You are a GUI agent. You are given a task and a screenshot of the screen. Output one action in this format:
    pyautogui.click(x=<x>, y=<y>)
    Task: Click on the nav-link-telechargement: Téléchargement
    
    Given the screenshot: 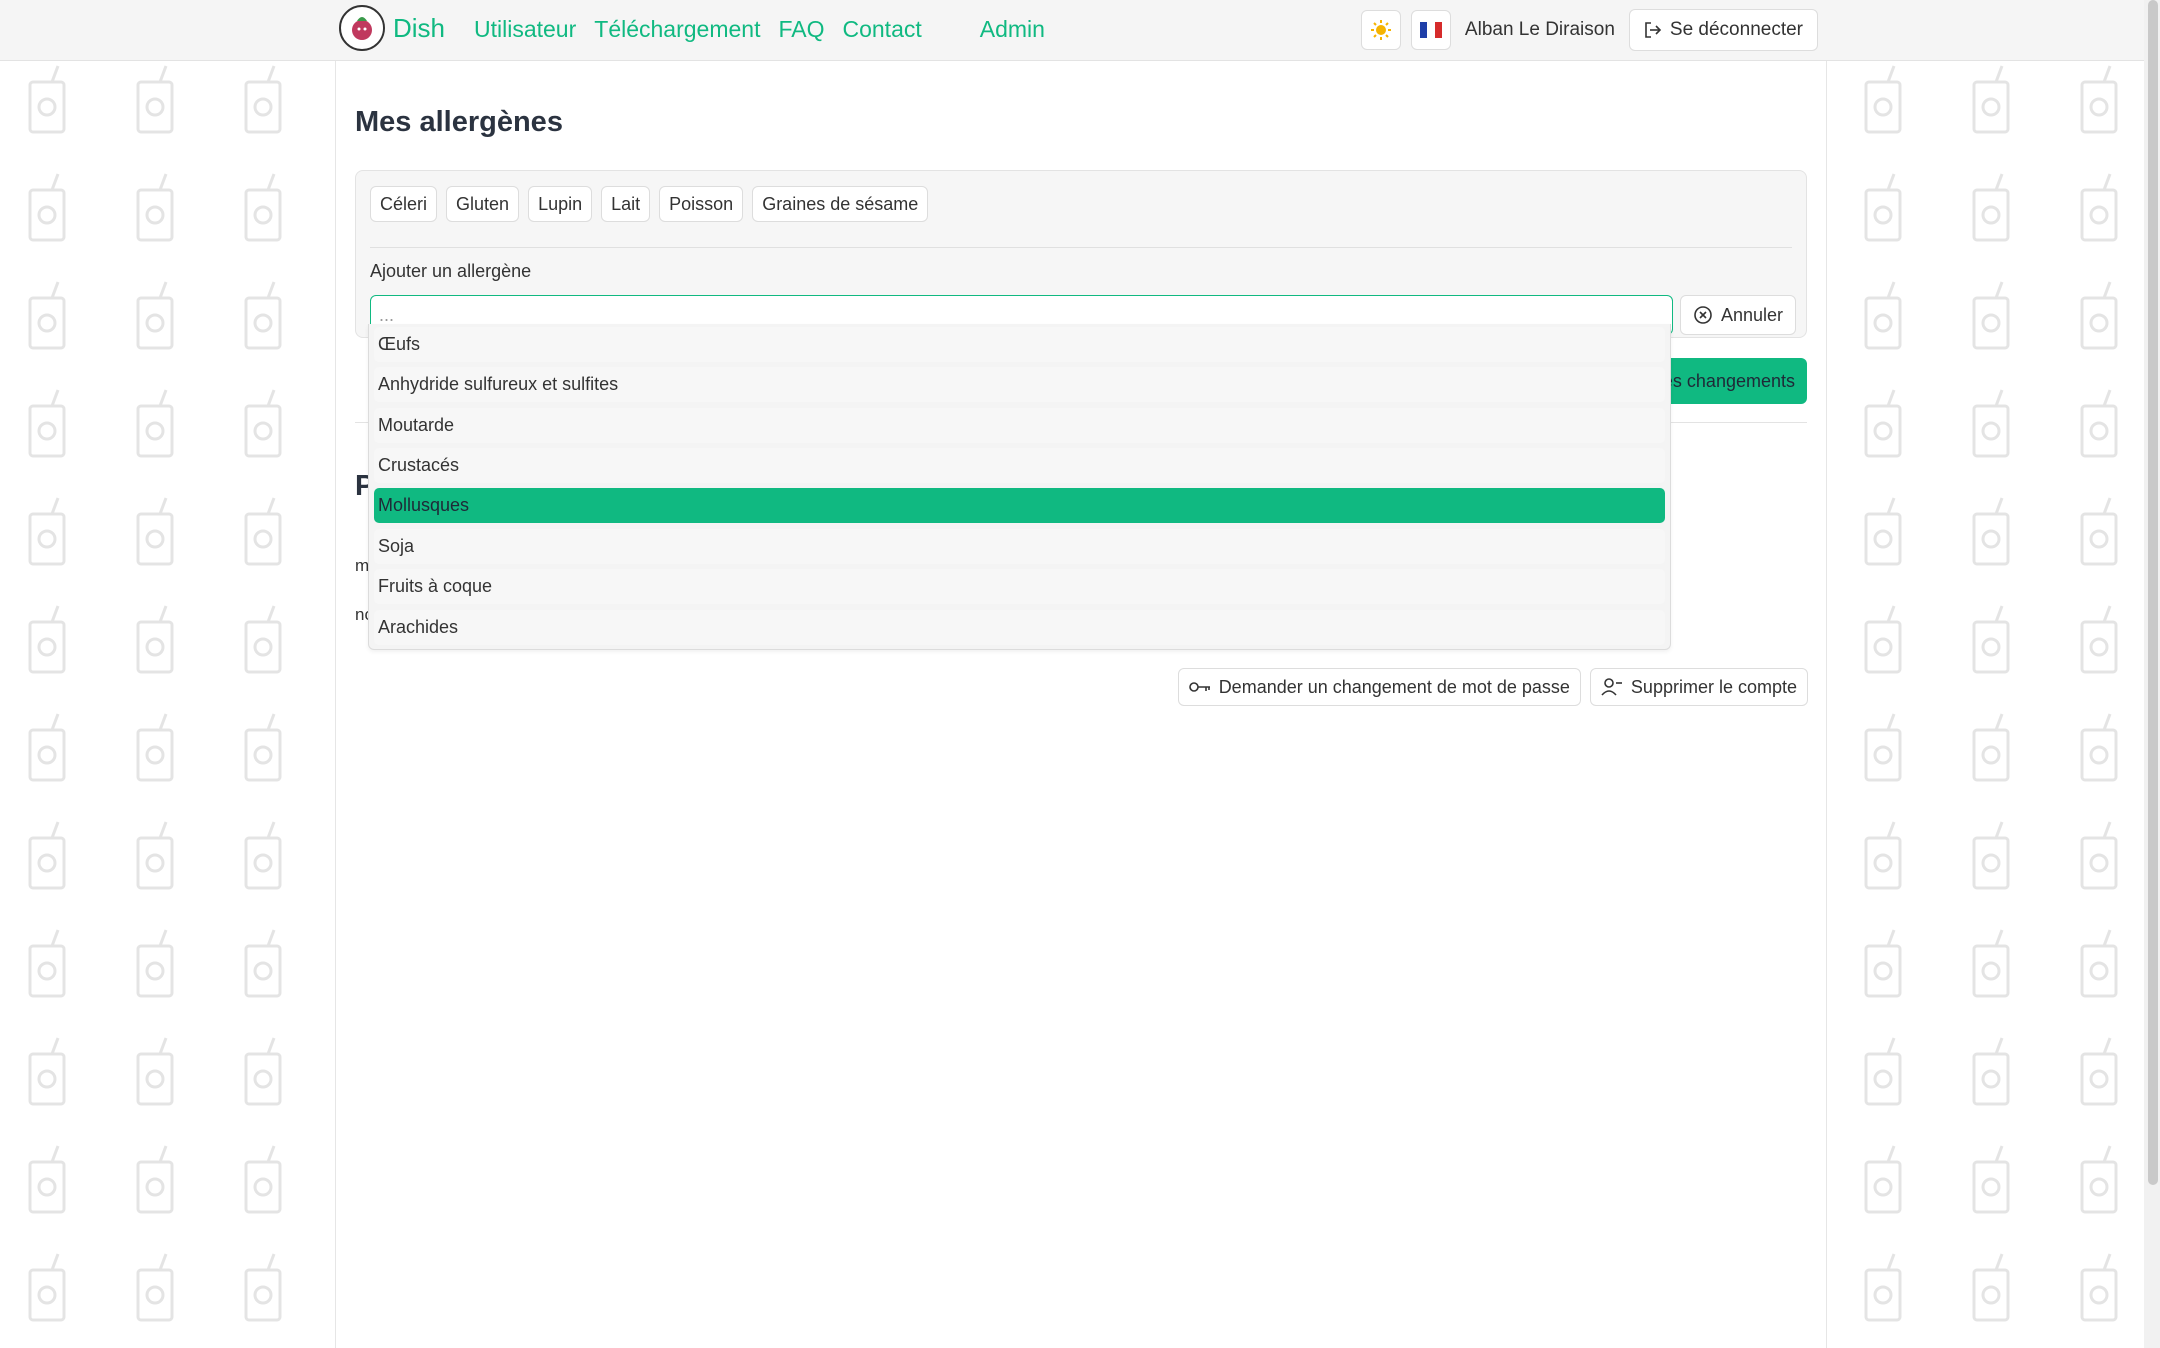 What is the action you would take?
    pyautogui.click(x=677, y=29)
    